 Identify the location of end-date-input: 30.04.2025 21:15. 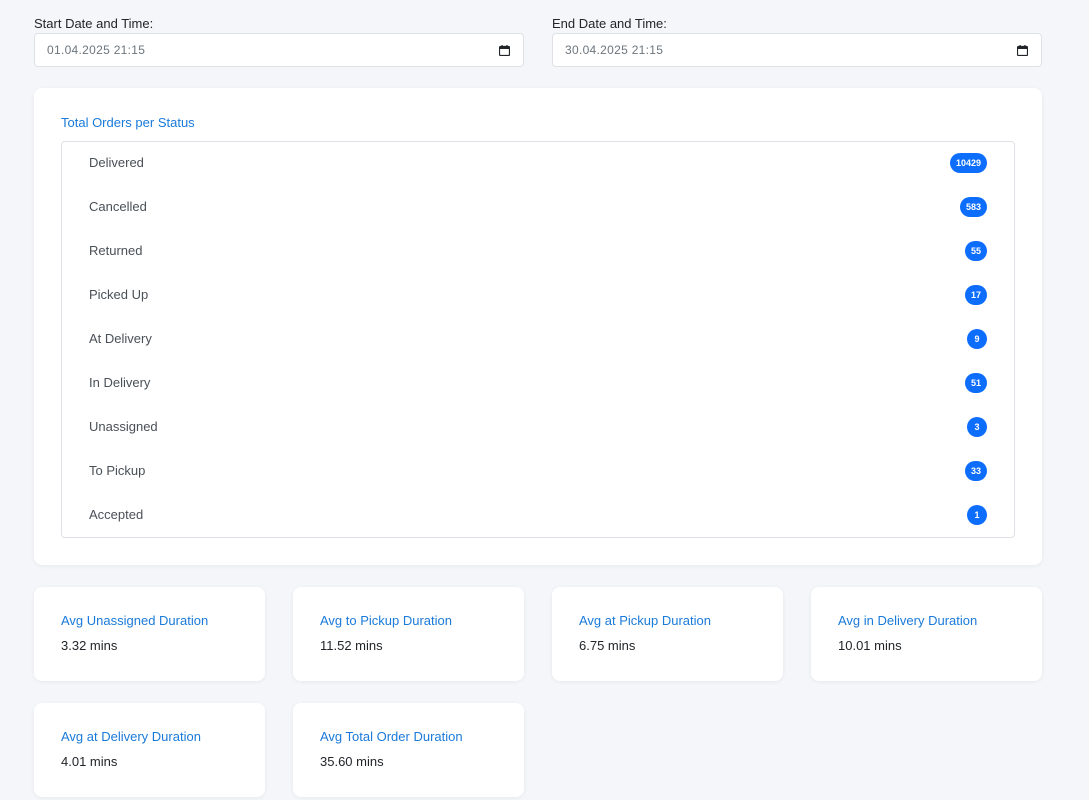
(797, 50).